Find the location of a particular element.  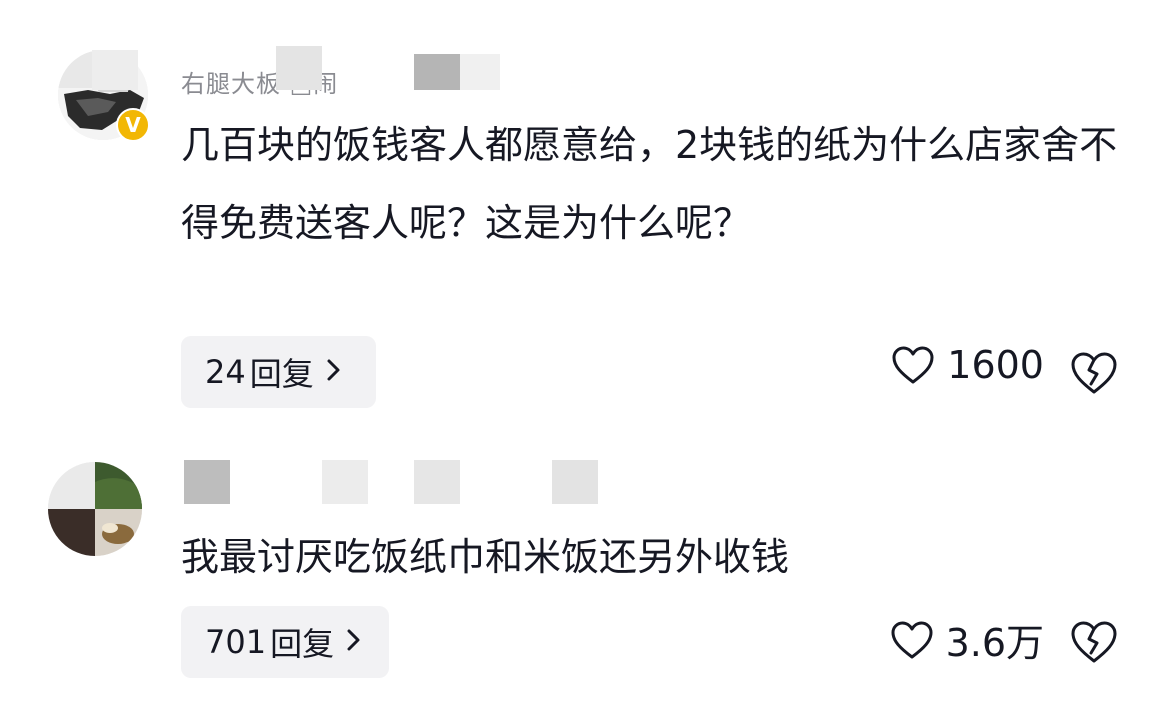

avatar is located at coordinates (95, 509).